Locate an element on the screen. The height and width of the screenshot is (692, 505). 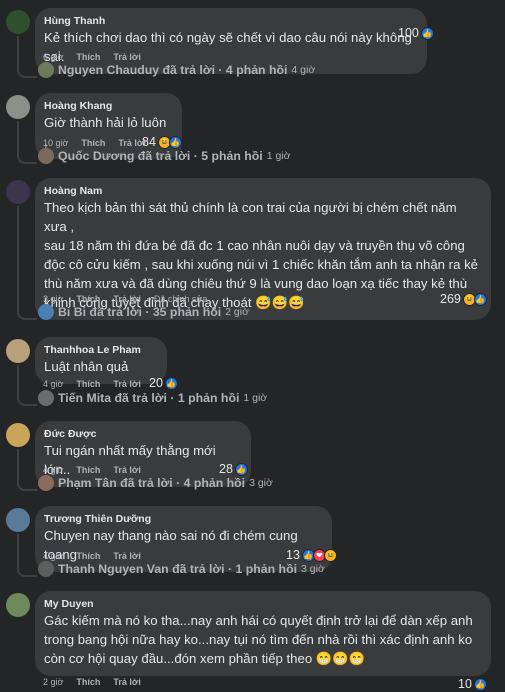
reaction-summary: 10 👍 is located at coordinates (472, 684).